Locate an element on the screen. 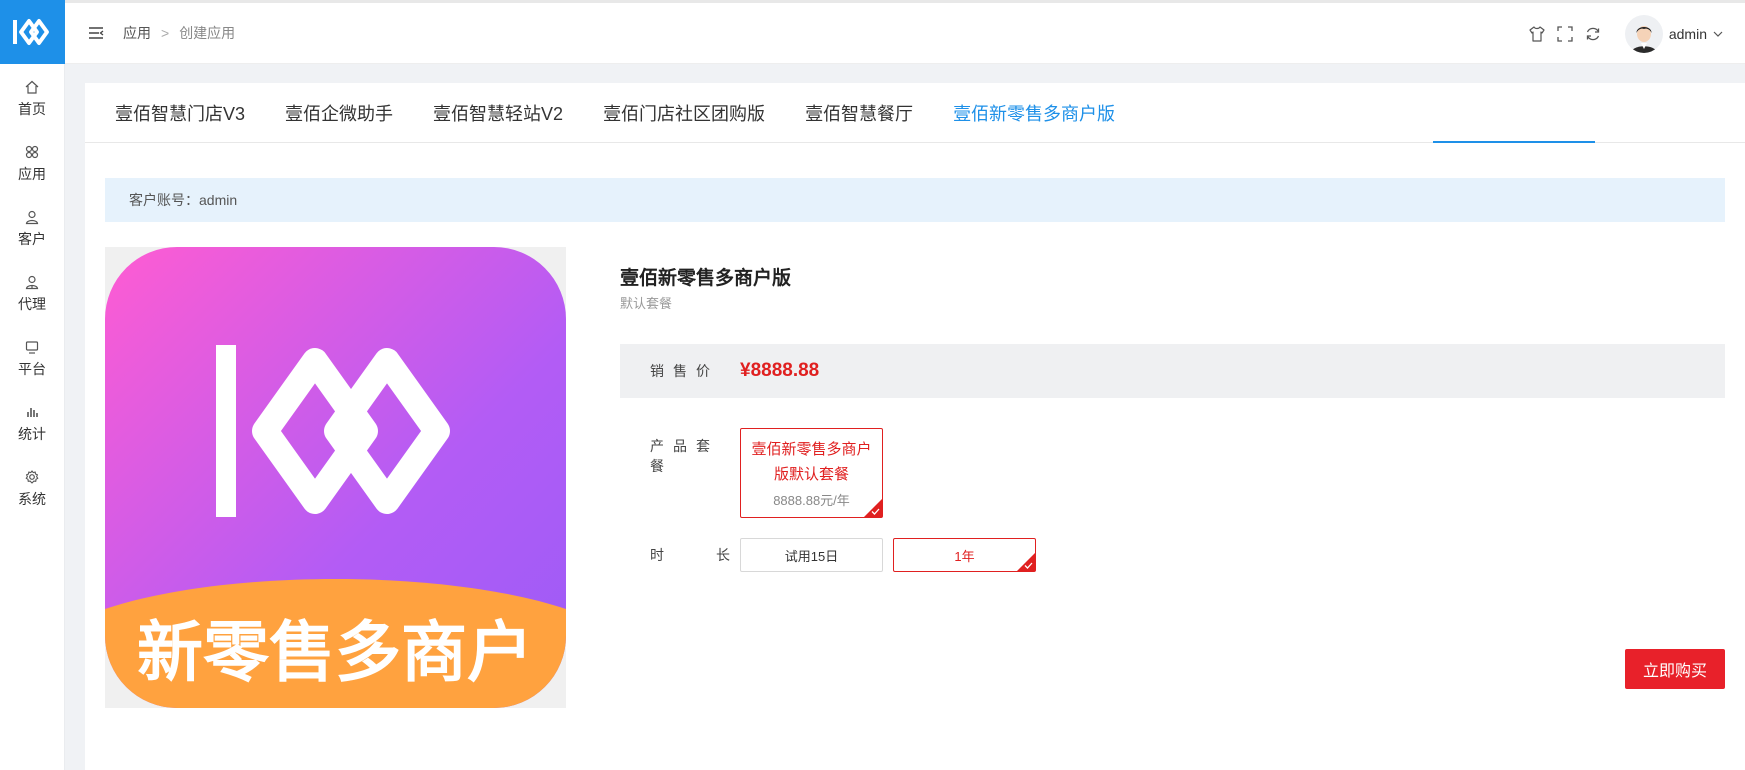 This screenshot has height=770, width=1745. avatar is located at coordinates (1643, 33).